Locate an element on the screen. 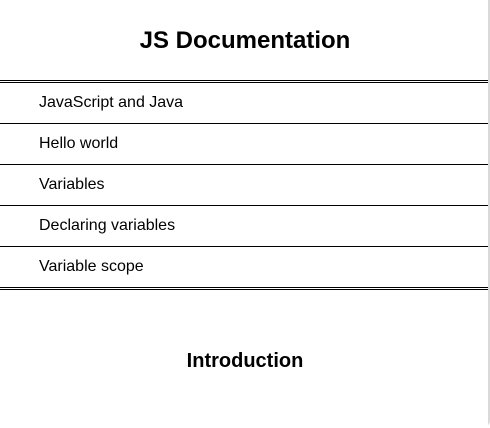 This screenshot has width=490, height=428. nav-list-item: Variable scope is located at coordinates (245, 267).